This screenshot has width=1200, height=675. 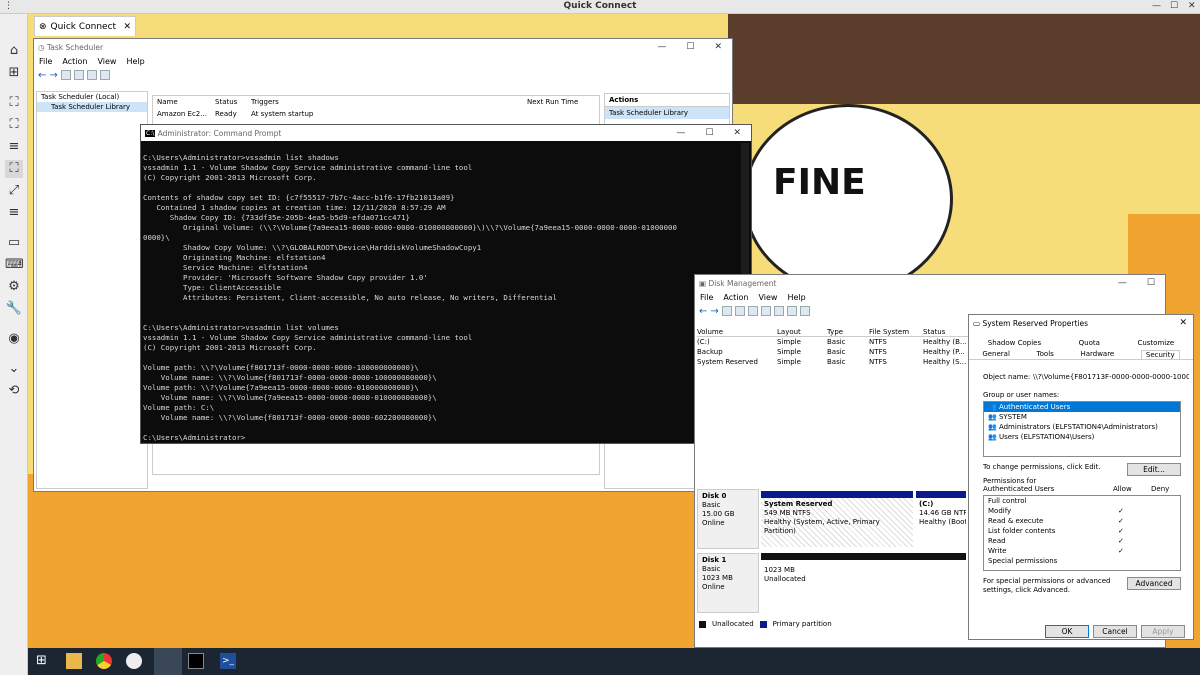 What do you see at coordinates (92, 107) in the screenshot?
I see `tree-library: Task Scheduler Library` at bounding box center [92, 107].